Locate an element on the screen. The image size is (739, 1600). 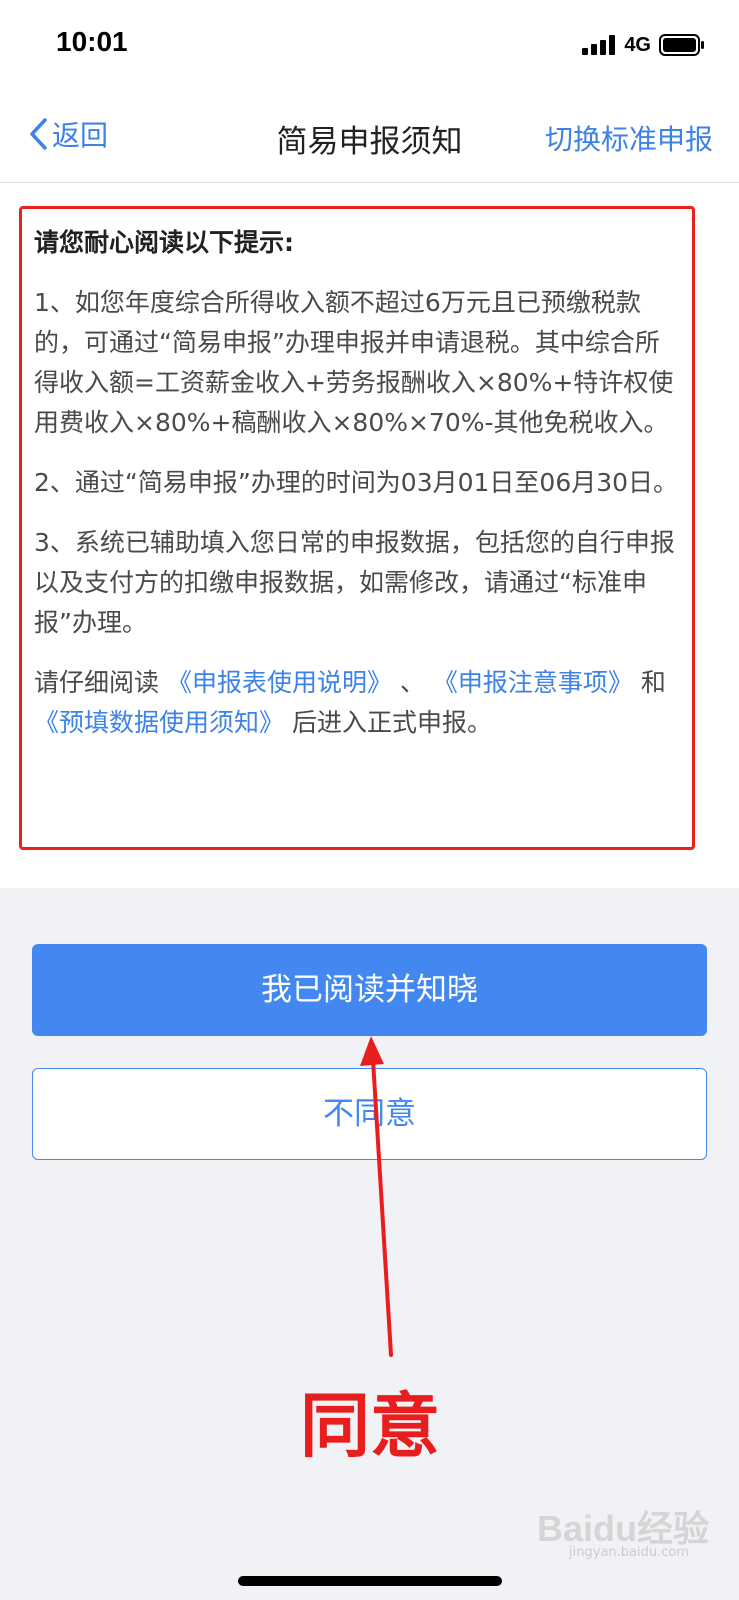
battery-icon is located at coordinates (681, 45).